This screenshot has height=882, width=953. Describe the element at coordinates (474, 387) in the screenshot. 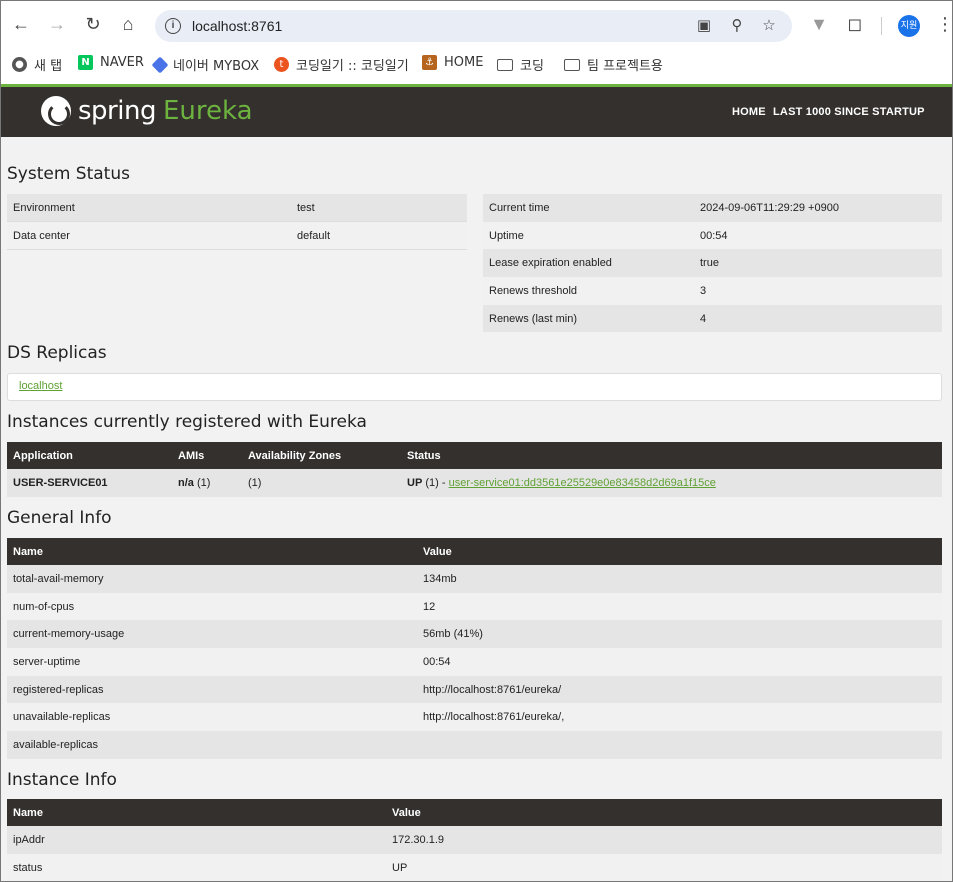

I see `ds-replicas-list: localhost` at that location.